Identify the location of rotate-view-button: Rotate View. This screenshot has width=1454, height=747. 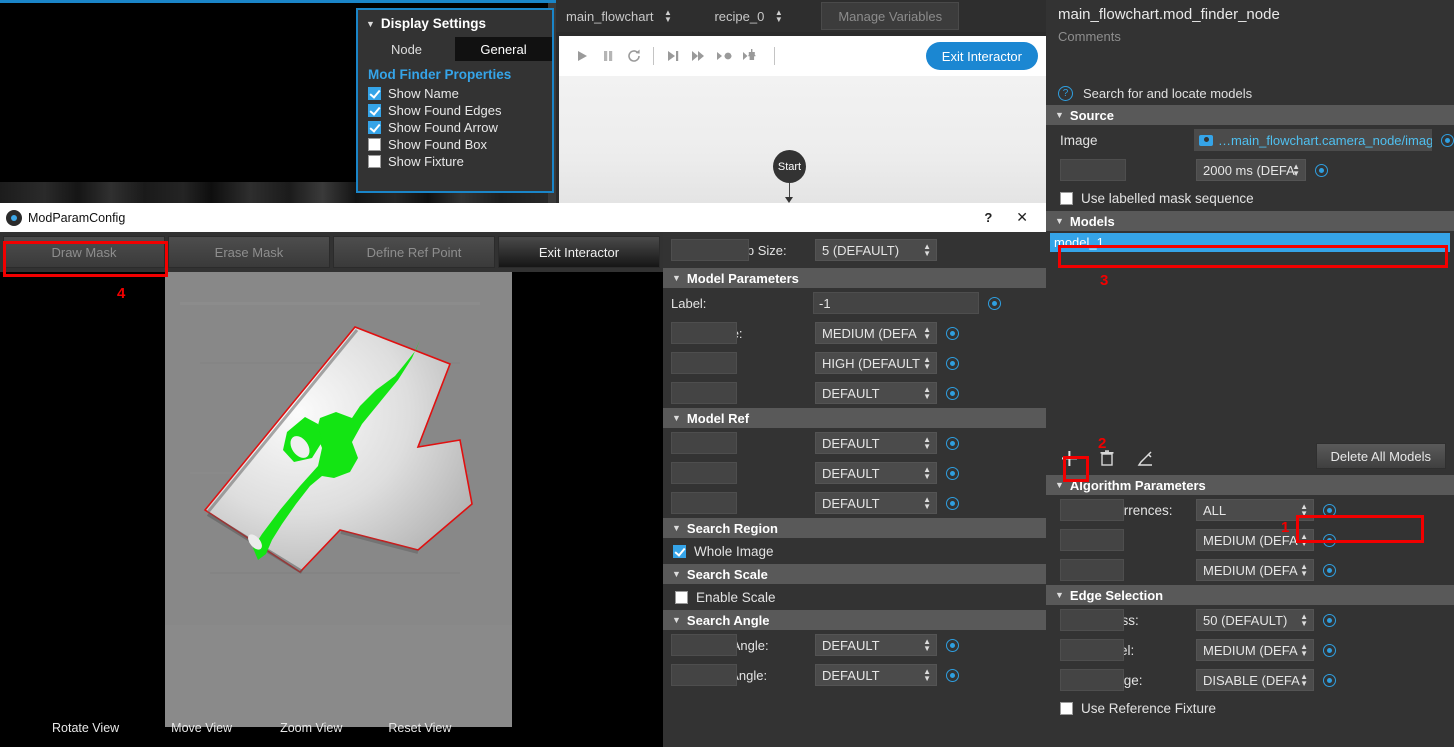
(85, 728).